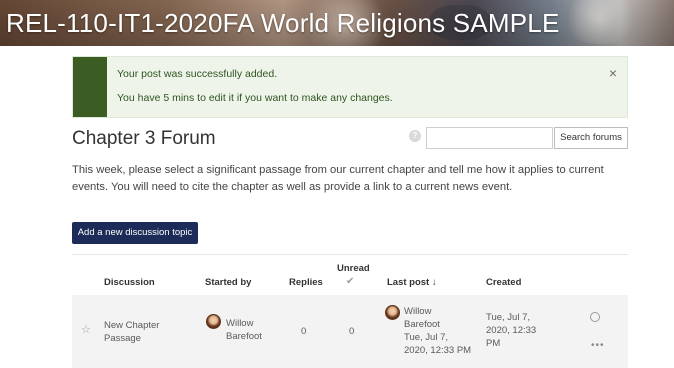  I want to click on last-post-author: Willow Barefoot, so click(426, 318).